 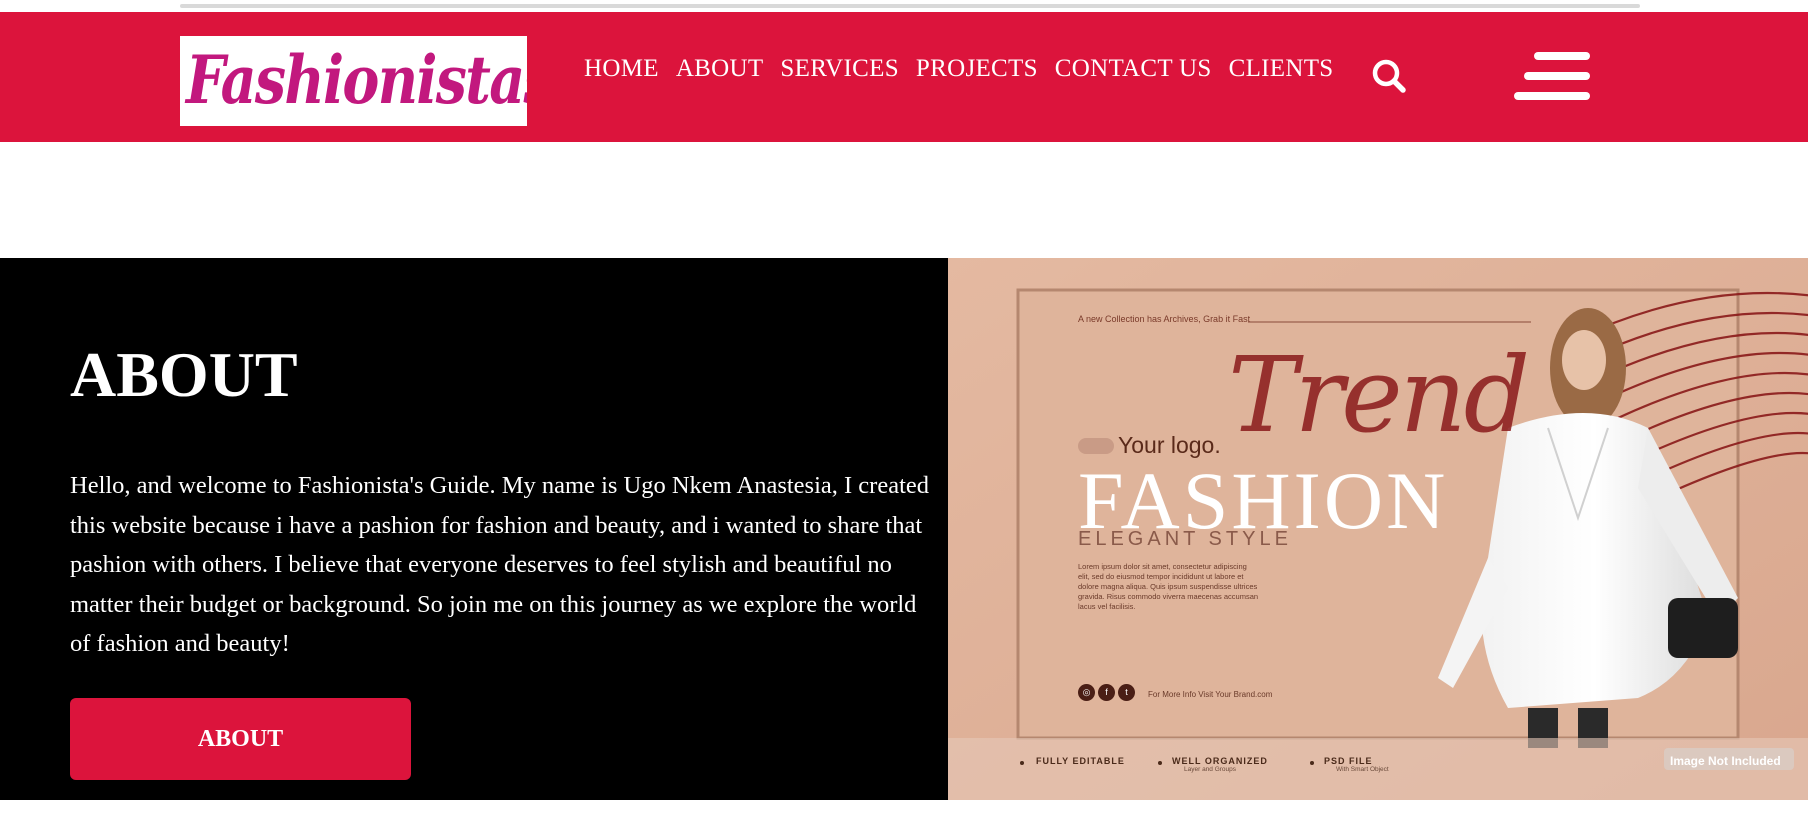 I want to click on nav-about: ABOUT, so click(x=720, y=69).